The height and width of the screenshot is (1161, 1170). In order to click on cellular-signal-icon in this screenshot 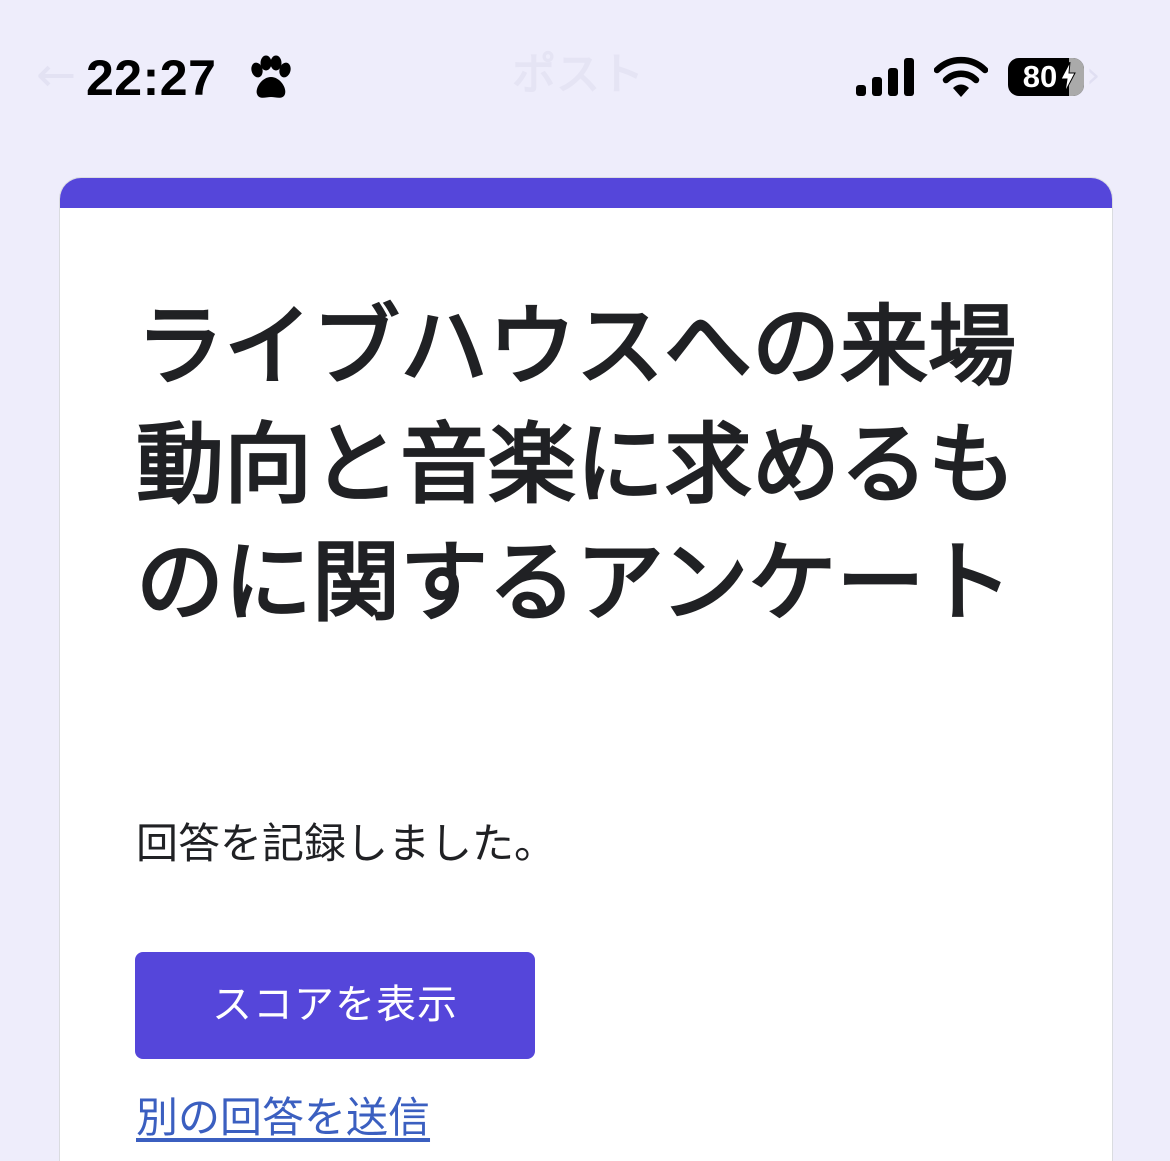, I will do `click(885, 77)`.